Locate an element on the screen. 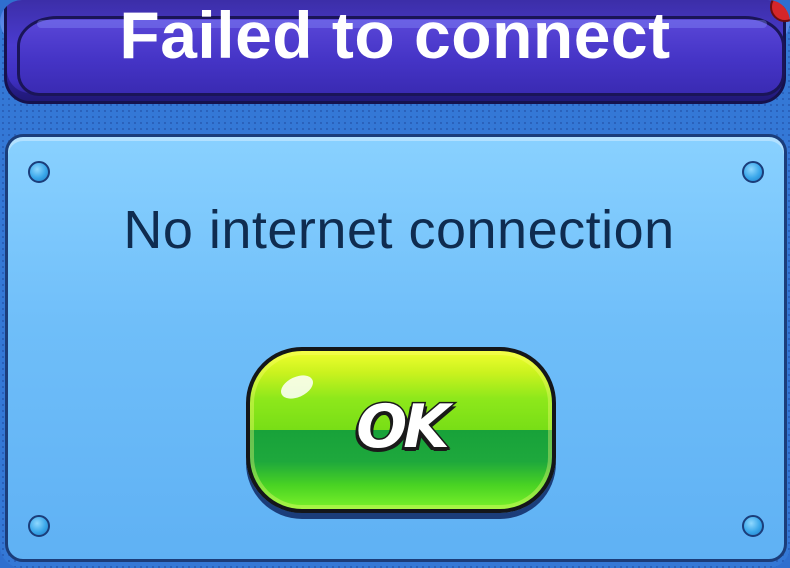  ok-button: OK is located at coordinates (401, 430).